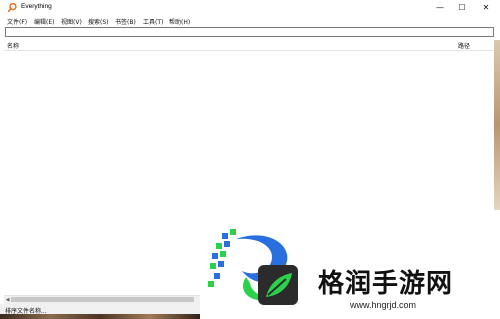 This screenshot has height=319, width=500. Describe the element at coordinates (12, 7) in the screenshot. I see `everything-app-icon` at that location.